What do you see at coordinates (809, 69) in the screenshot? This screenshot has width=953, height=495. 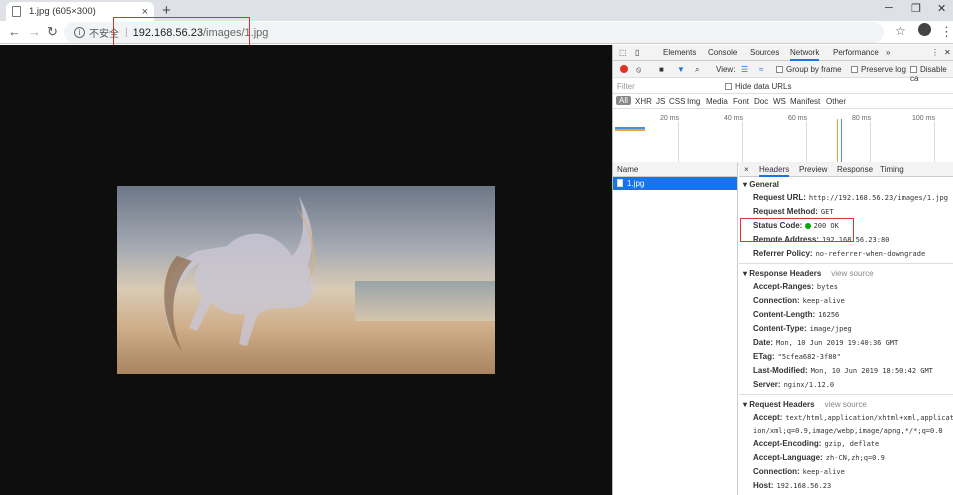 I see `group-by-frame-checkbox: Group by frame` at bounding box center [809, 69].